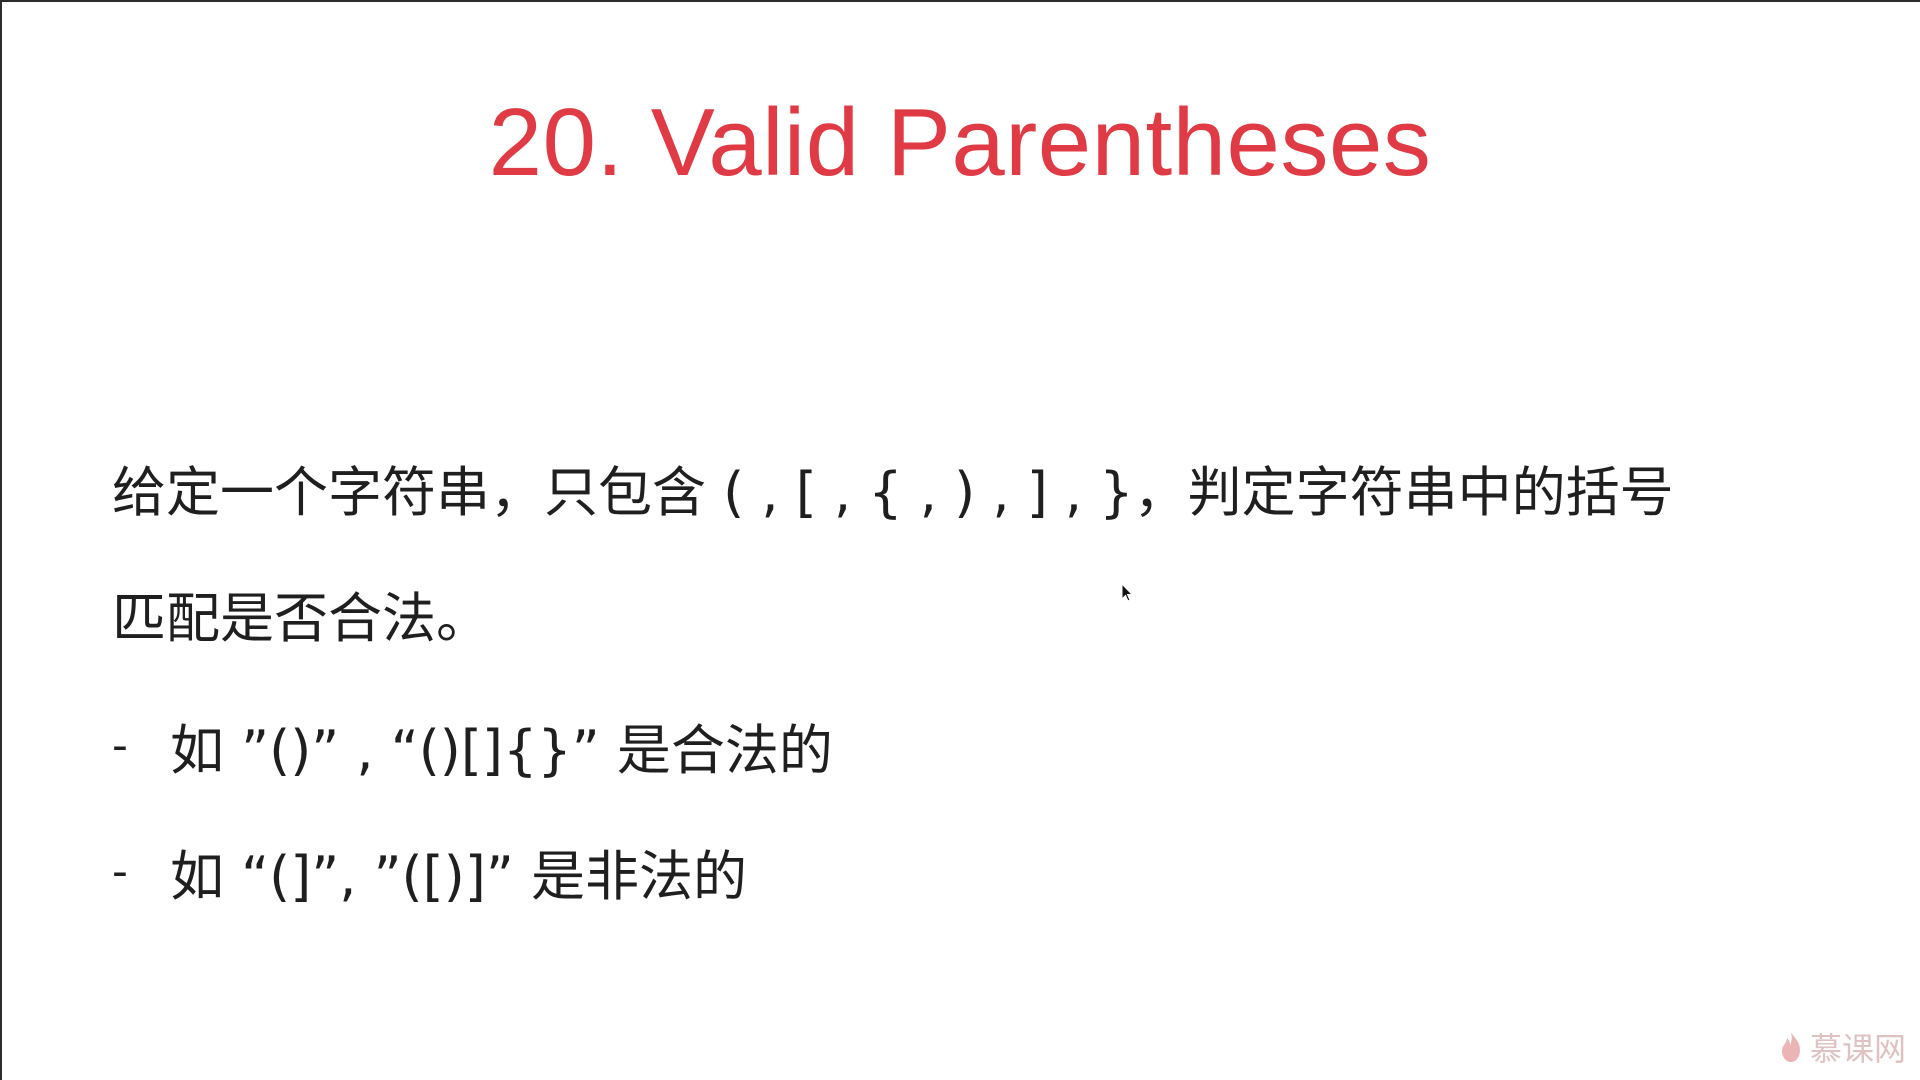 The width and height of the screenshot is (1920, 1080). I want to click on mouse-cursor-icon, so click(1127, 592).